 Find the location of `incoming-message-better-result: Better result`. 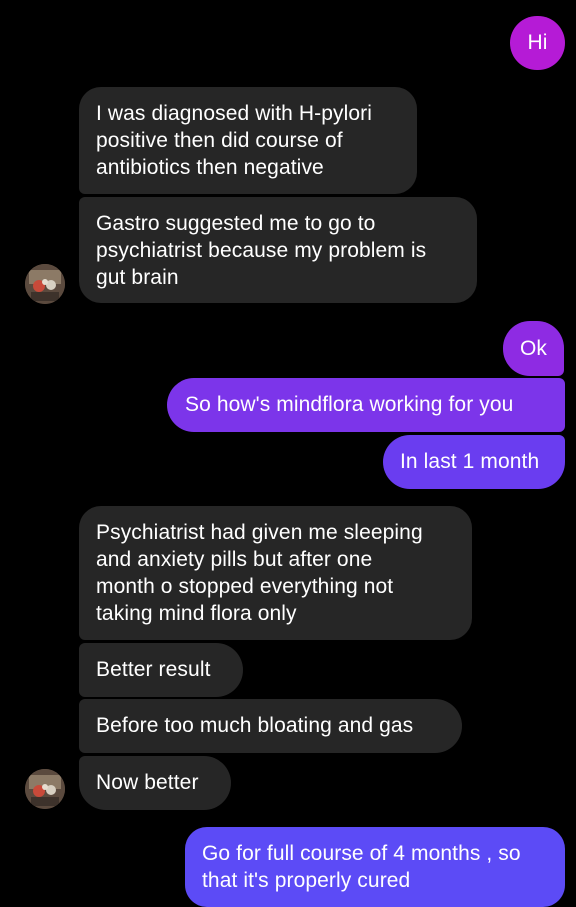

incoming-message-better-result: Better result is located at coordinates (161, 670).